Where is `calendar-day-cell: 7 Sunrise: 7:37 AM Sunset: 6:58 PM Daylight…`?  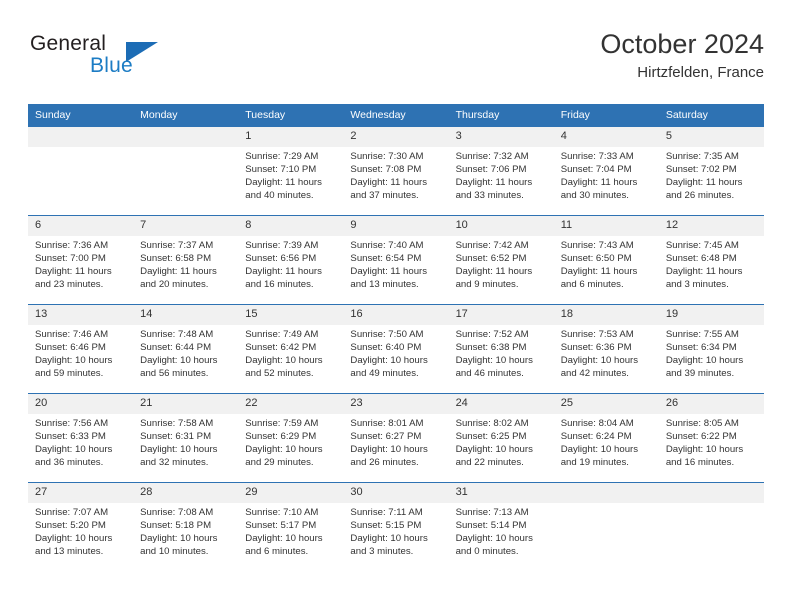 calendar-day-cell: 7 Sunrise: 7:37 AM Sunset: 6:58 PM Daylight… is located at coordinates (186, 259).